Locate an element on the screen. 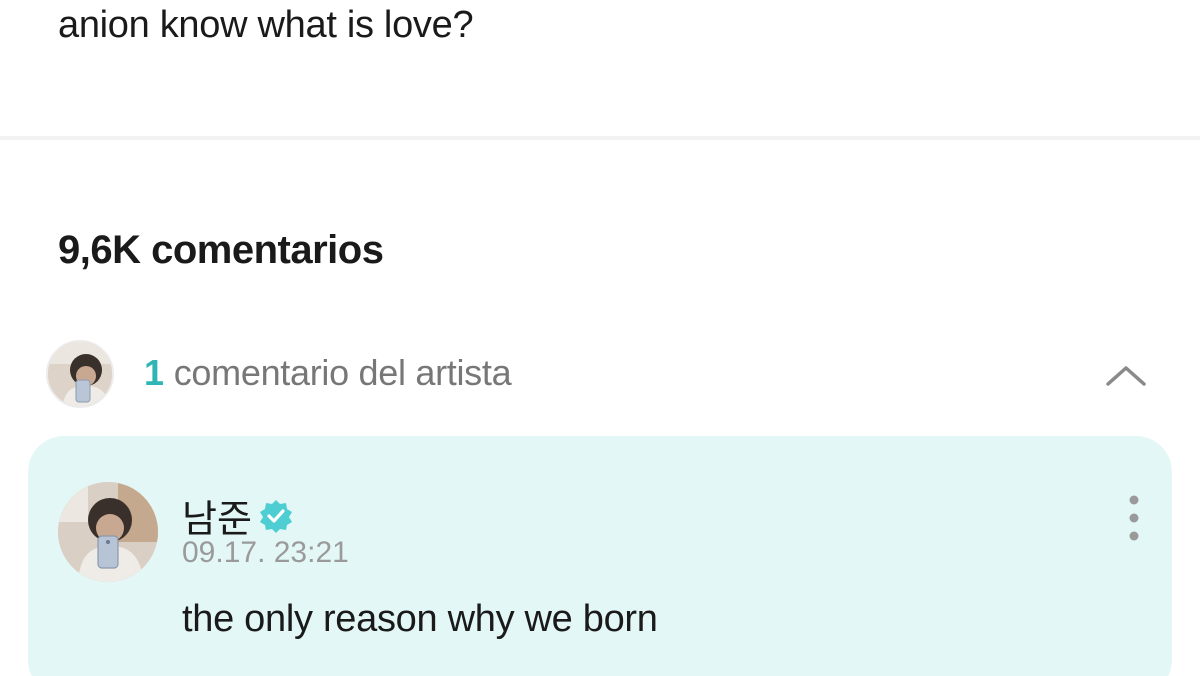 This screenshot has width=1200, height=676. post-text: anion know what is love? is located at coordinates (266, 25).